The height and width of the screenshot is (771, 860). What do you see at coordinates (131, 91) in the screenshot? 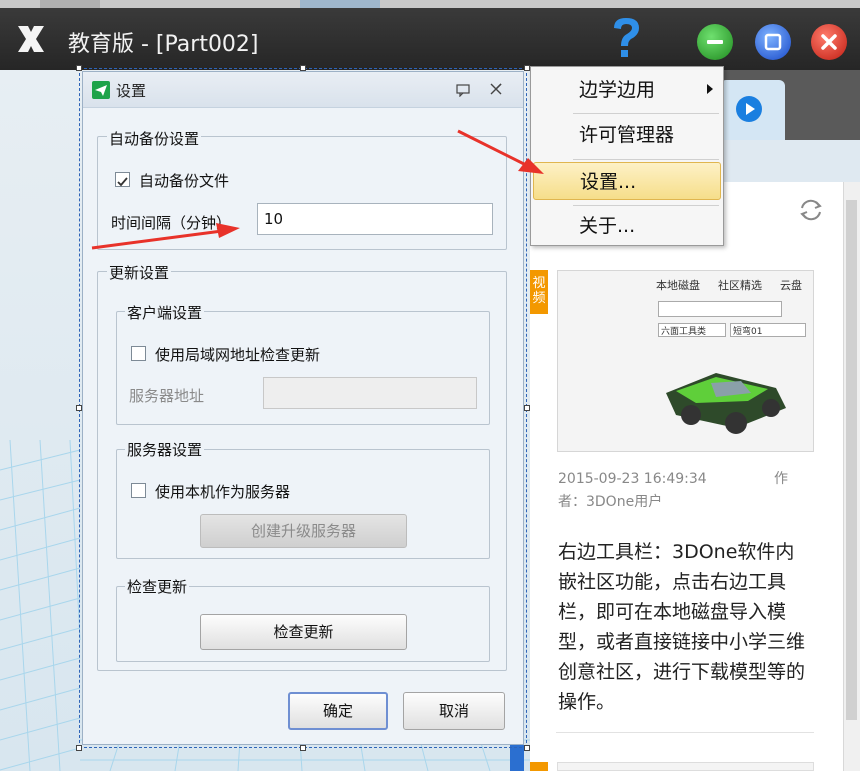
I see `dialog-title: 设置` at bounding box center [131, 91].